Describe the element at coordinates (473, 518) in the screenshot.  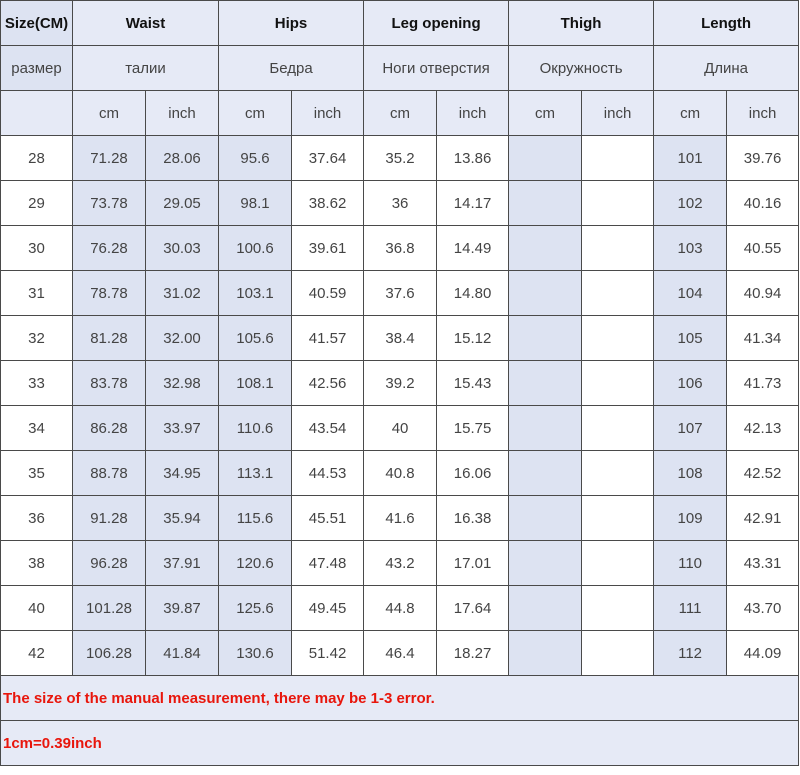
I see `leg-inch-cell: 16.38` at that location.